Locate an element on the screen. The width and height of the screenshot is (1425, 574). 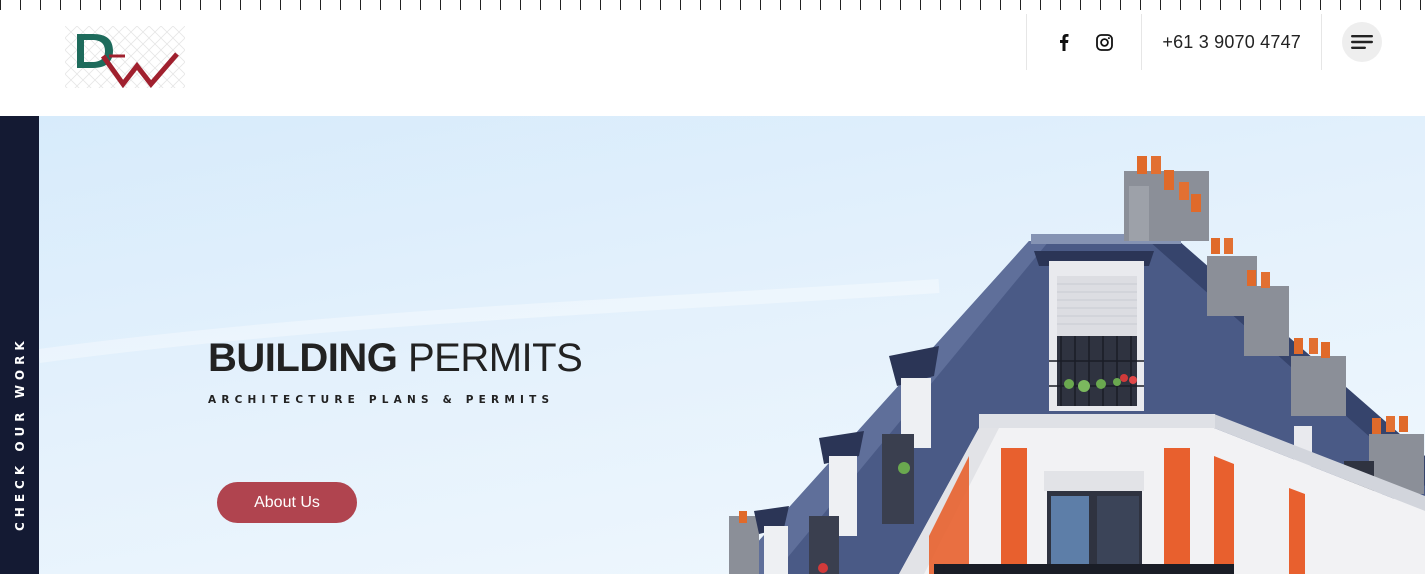
site-logo is located at coordinates (125, 57).